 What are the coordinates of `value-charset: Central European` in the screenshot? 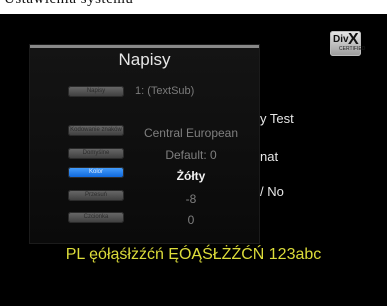 It's located at (191, 133).